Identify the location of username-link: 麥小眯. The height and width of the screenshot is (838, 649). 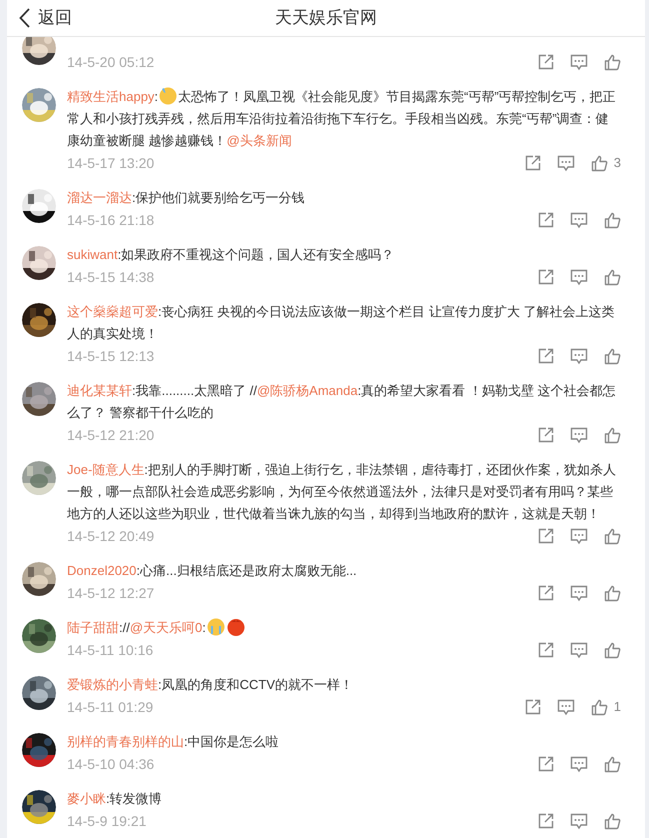
(86, 798).